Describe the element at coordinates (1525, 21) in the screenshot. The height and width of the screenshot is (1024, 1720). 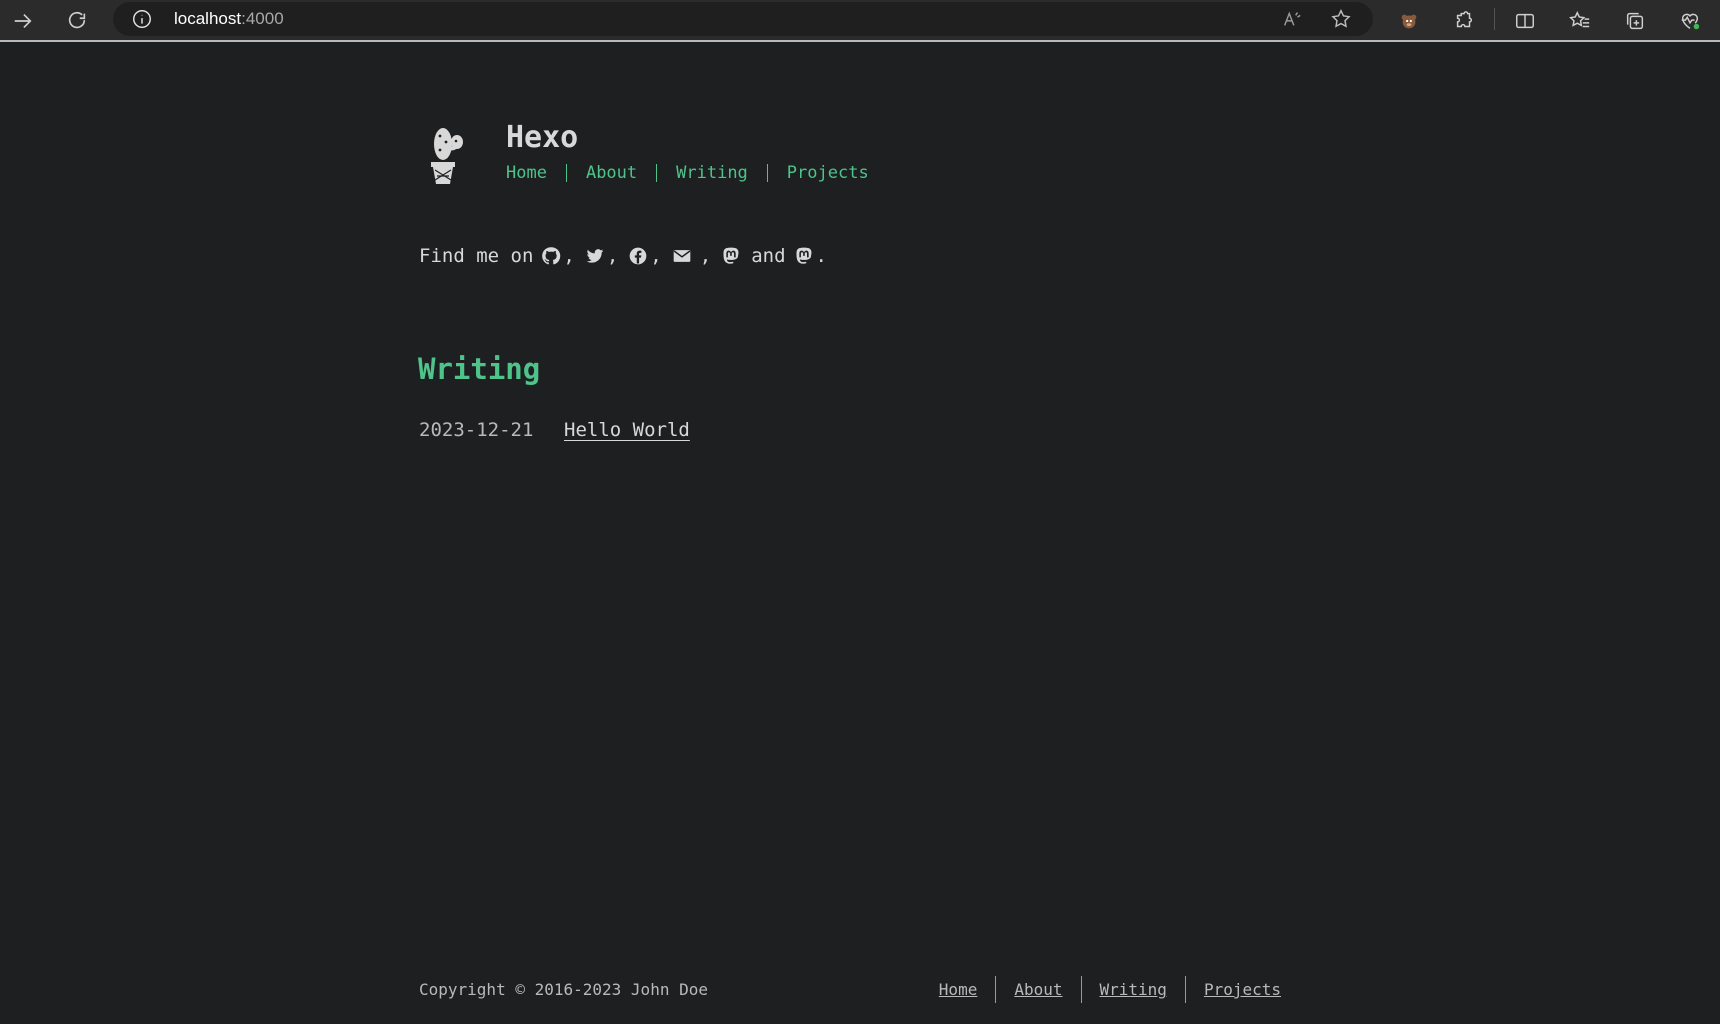
I see `split-screen-icon` at that location.